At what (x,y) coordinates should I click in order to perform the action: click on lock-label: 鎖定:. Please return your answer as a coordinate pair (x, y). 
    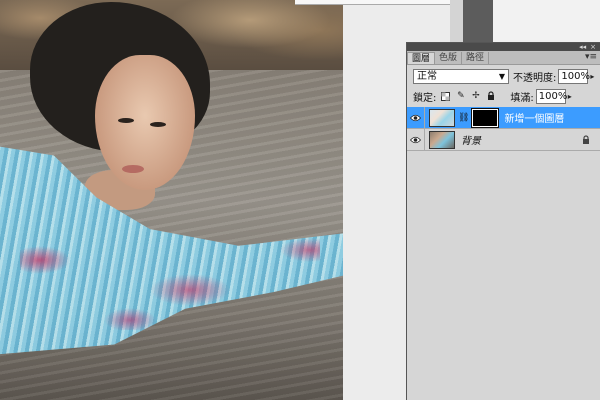
    Looking at the image, I should click on (425, 98).